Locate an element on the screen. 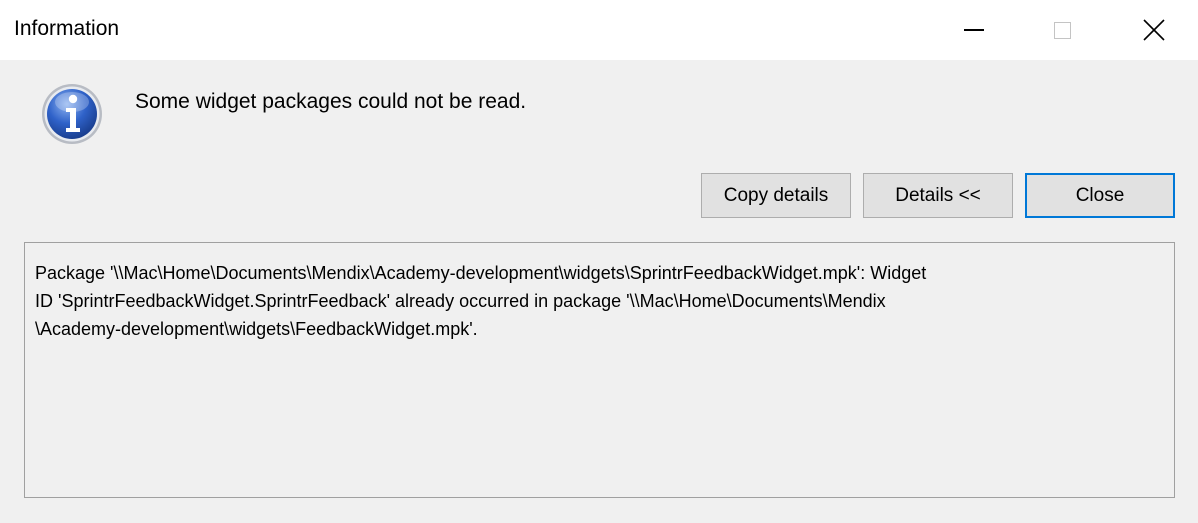 Image resolution: width=1198 pixels, height=523 pixels. window-title: Information is located at coordinates (67, 28).